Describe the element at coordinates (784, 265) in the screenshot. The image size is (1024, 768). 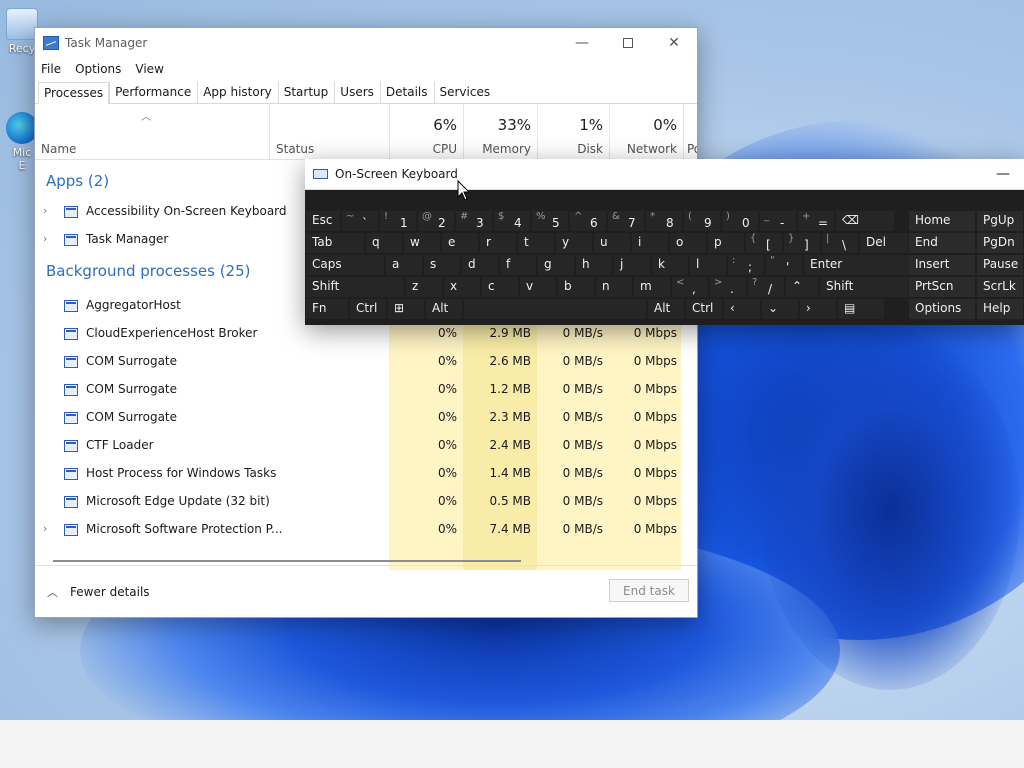
I see `key-sym-button: " '` at that location.